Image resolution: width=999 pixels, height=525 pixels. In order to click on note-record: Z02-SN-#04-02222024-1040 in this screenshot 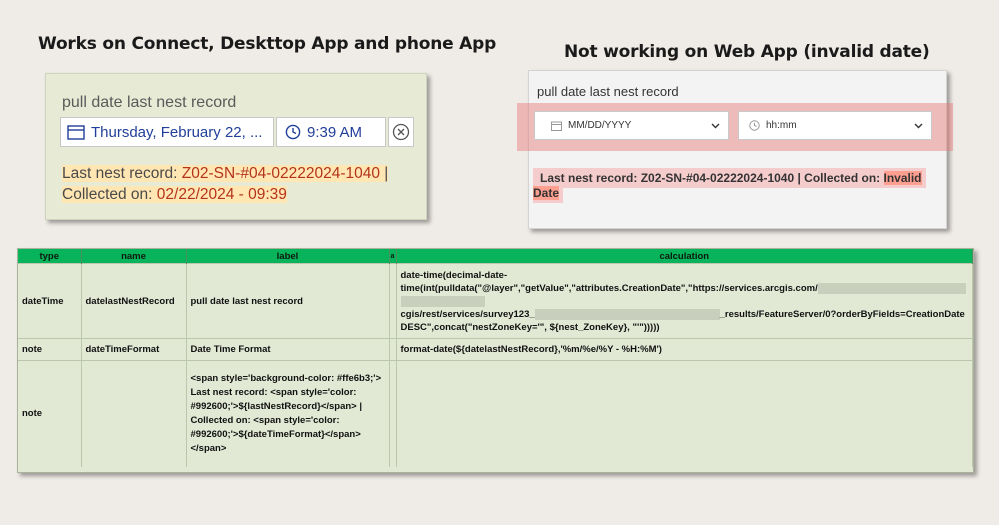, I will do `click(280, 173)`.